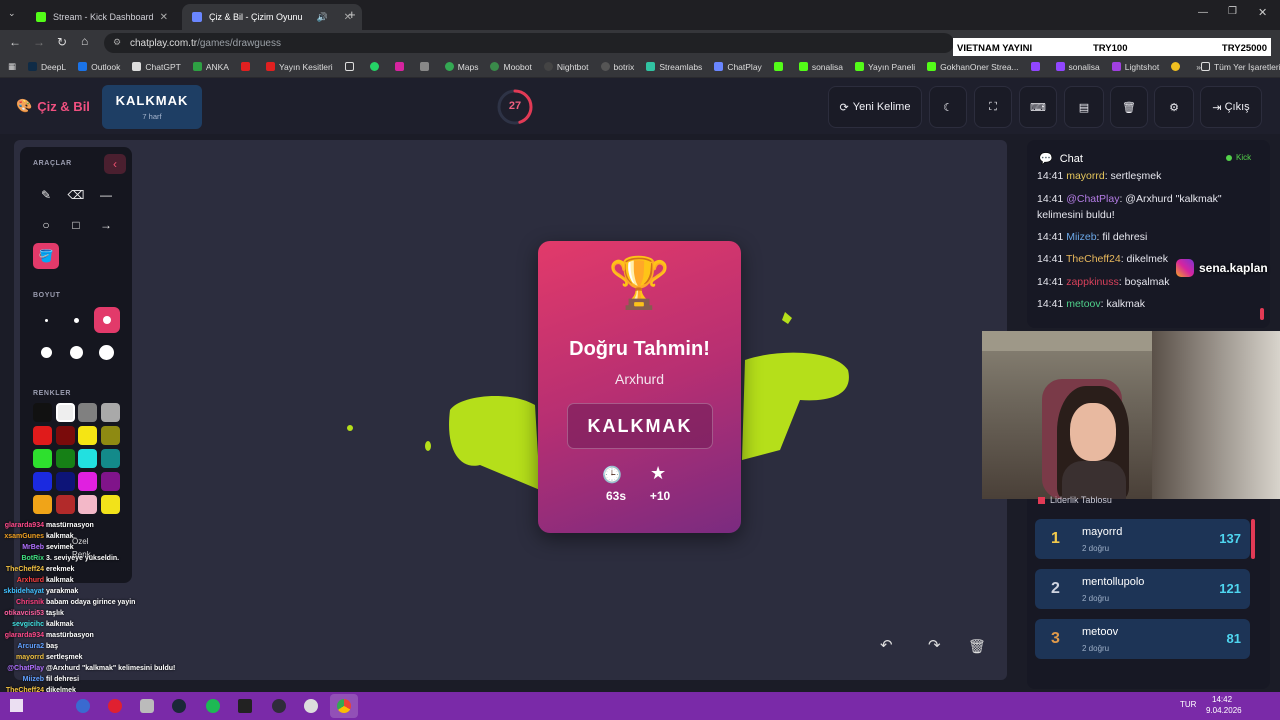 The image size is (1280, 720). I want to click on maximize-icon: ❐, so click(1232, 11).